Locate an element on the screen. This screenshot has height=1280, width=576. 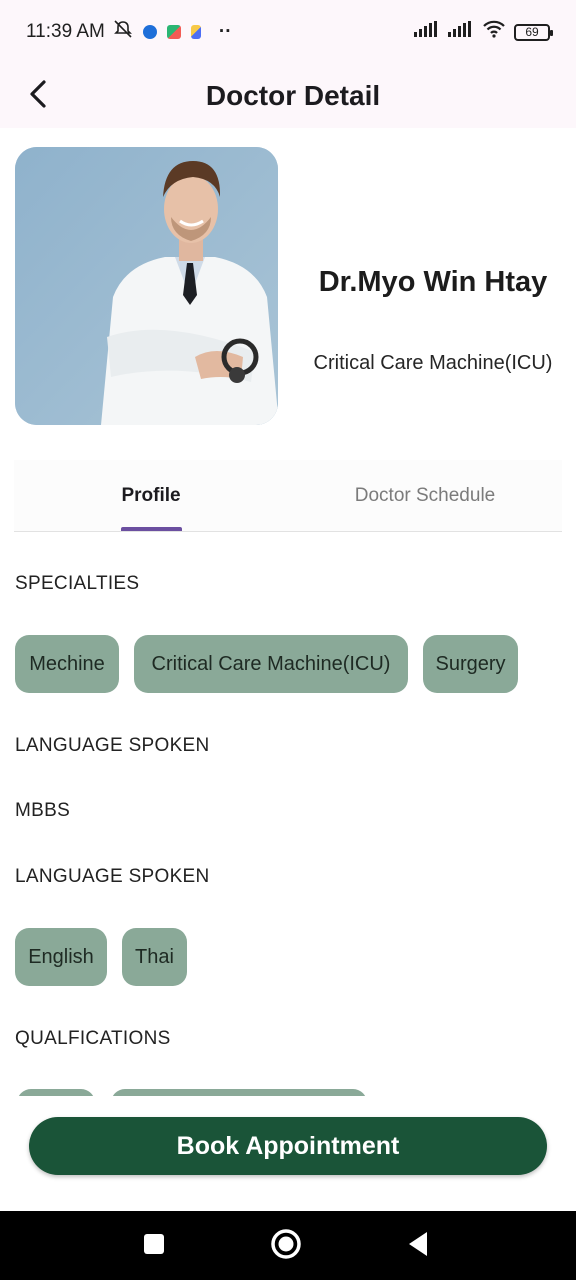
back-nav-button is located at coordinates (418, 1246).